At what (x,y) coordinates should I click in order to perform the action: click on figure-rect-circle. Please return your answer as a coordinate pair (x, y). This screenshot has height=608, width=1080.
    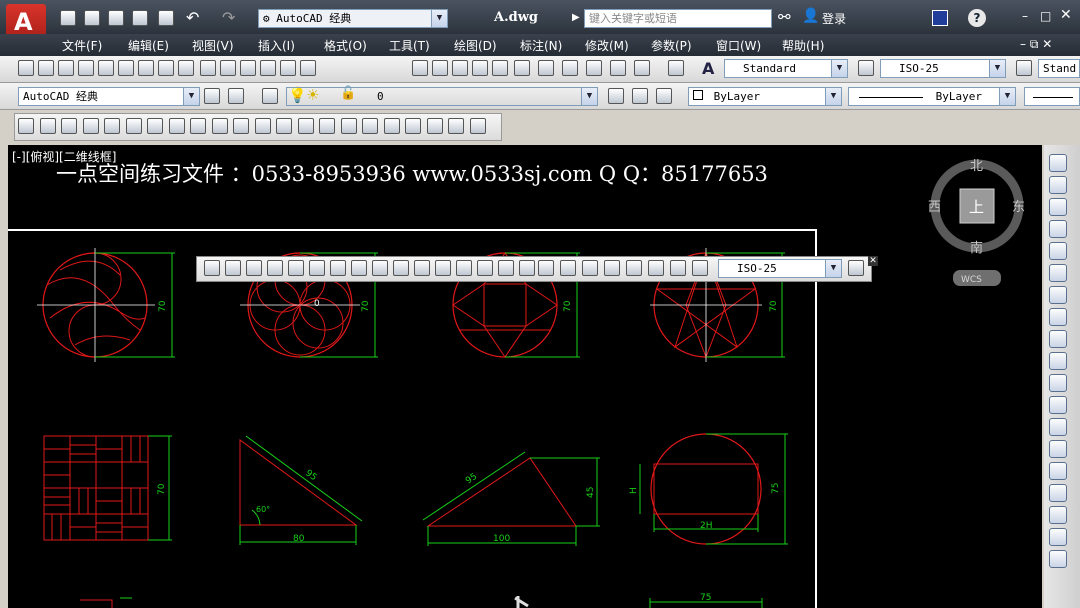
    Looking at the image, I should click on (713, 489).